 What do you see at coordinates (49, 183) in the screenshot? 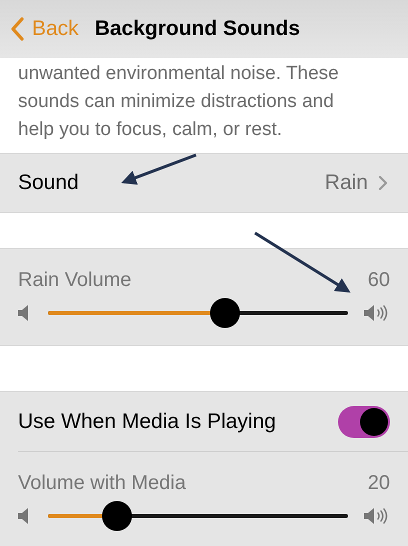
I see `row-label: Sound` at bounding box center [49, 183].